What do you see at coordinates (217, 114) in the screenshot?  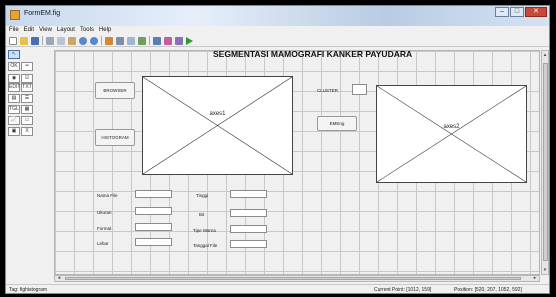 I see `axes1-label: axes1` at bounding box center [217, 114].